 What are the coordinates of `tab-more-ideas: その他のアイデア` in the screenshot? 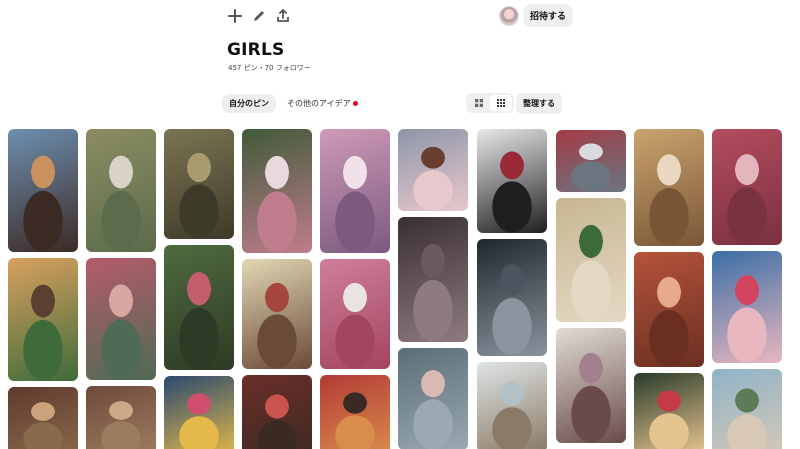 It's located at (322, 103).